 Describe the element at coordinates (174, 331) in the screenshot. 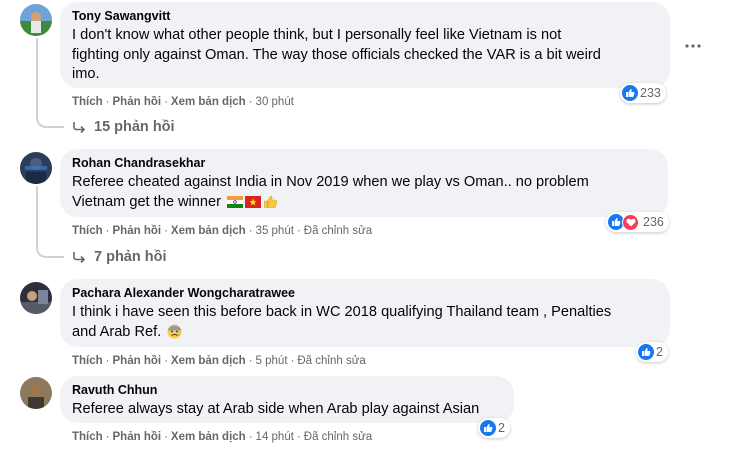

I see `anxious-face-emoji-icon` at that location.